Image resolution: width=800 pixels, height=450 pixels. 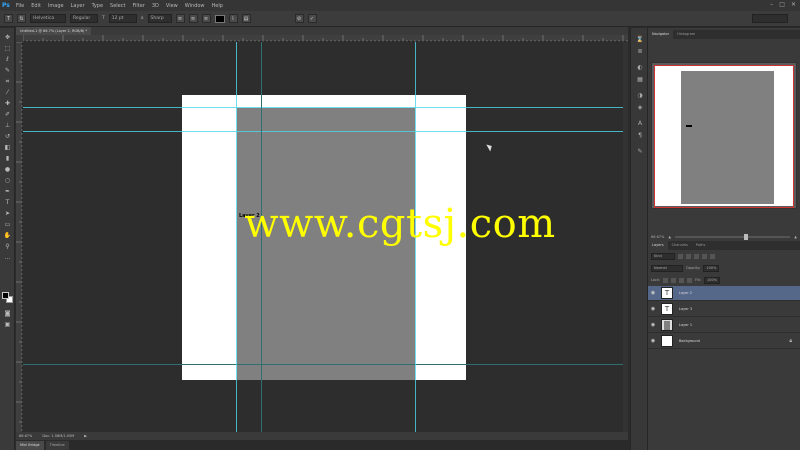 I want to click on lock-transparent-icon, so click(x=666, y=280).